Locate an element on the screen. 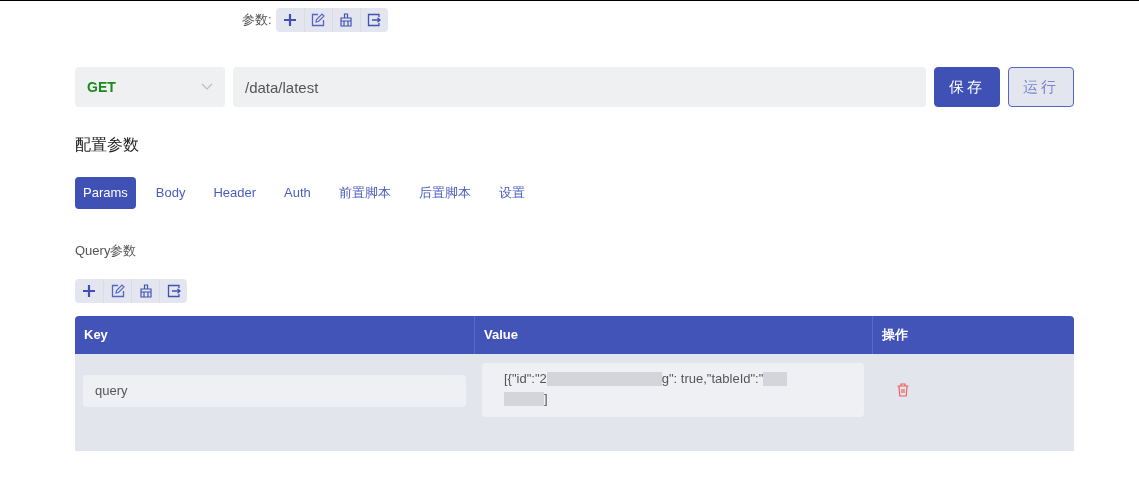 This screenshot has height=480, width=1139. tab: 后置脚本 is located at coordinates (444, 193).